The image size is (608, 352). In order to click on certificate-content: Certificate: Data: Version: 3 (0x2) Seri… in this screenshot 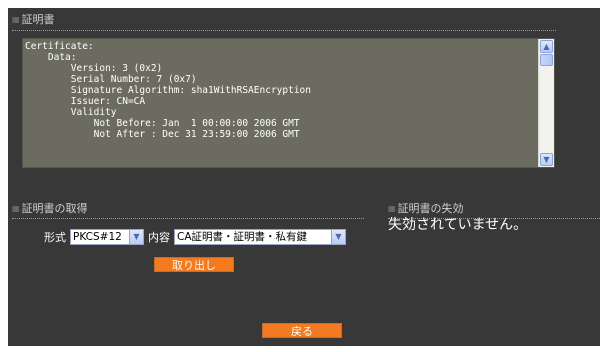, I will do `click(168, 90)`.